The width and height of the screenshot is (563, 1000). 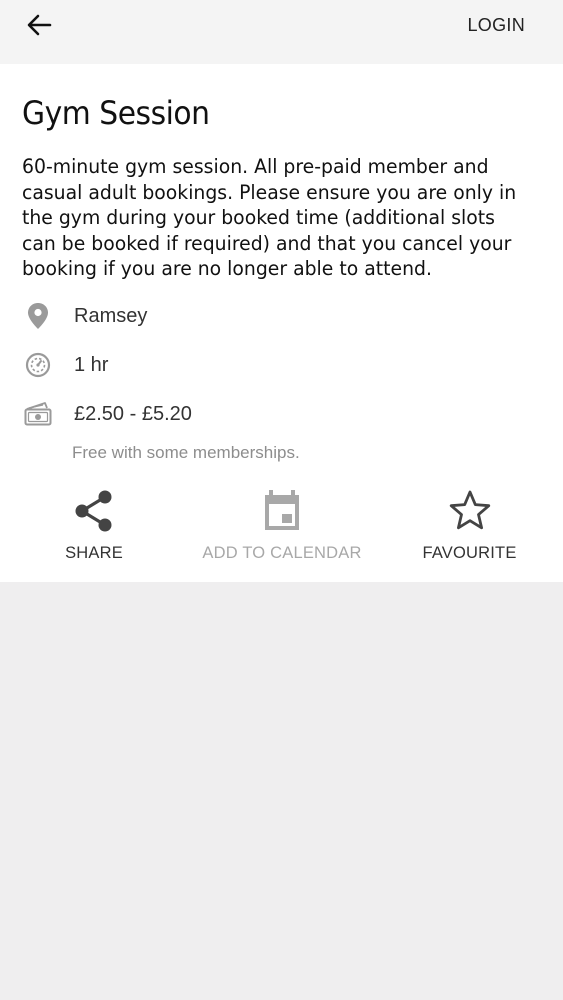 I want to click on duration-row: 1 hr, so click(x=65, y=365).